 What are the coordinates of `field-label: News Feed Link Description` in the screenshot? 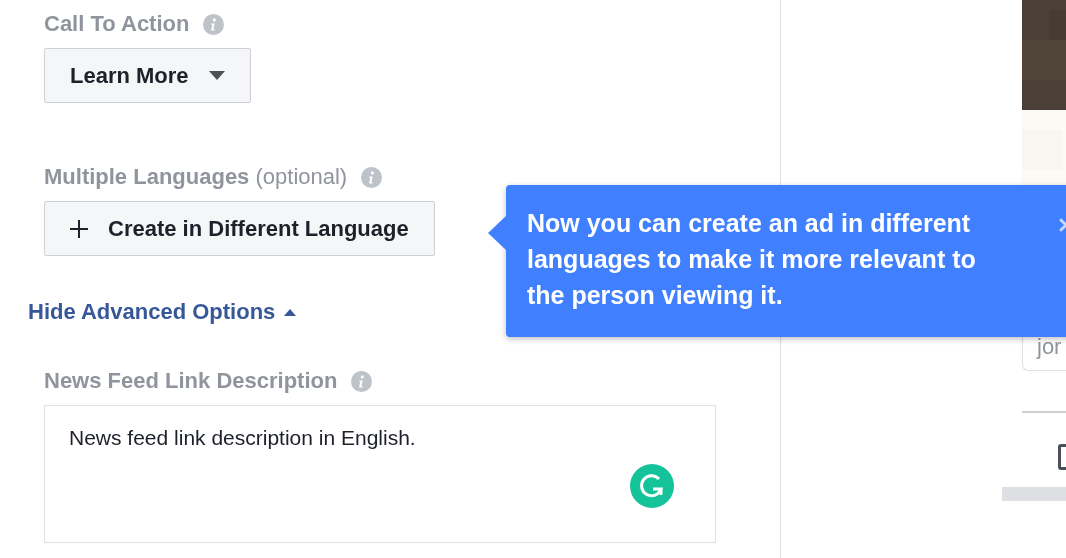 It's located at (191, 381).